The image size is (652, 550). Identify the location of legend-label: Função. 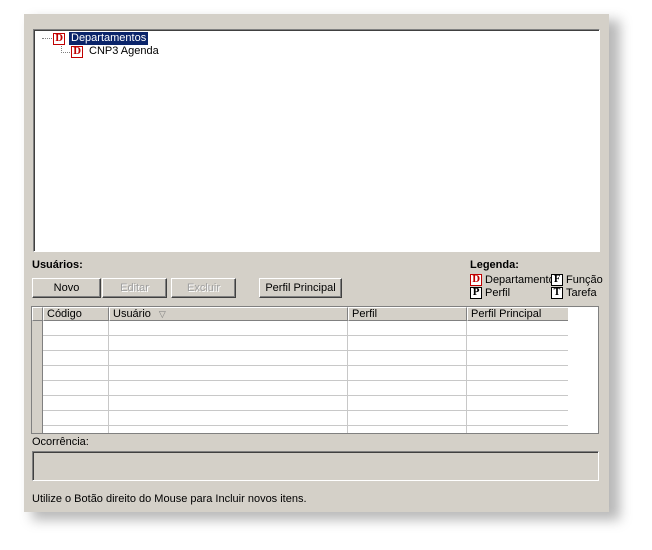
(584, 280).